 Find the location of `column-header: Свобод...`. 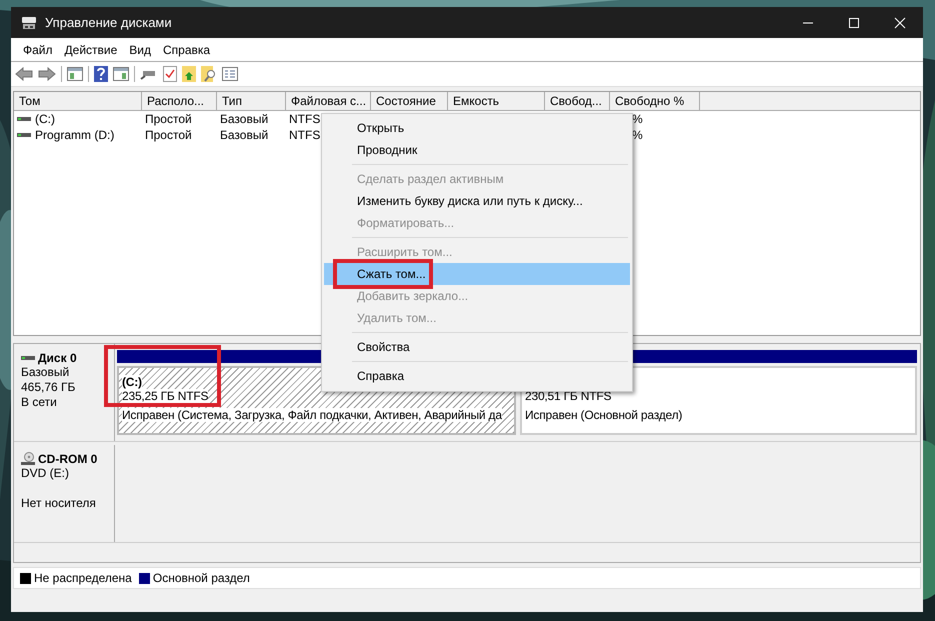

column-header: Свобод... is located at coordinates (577, 101).